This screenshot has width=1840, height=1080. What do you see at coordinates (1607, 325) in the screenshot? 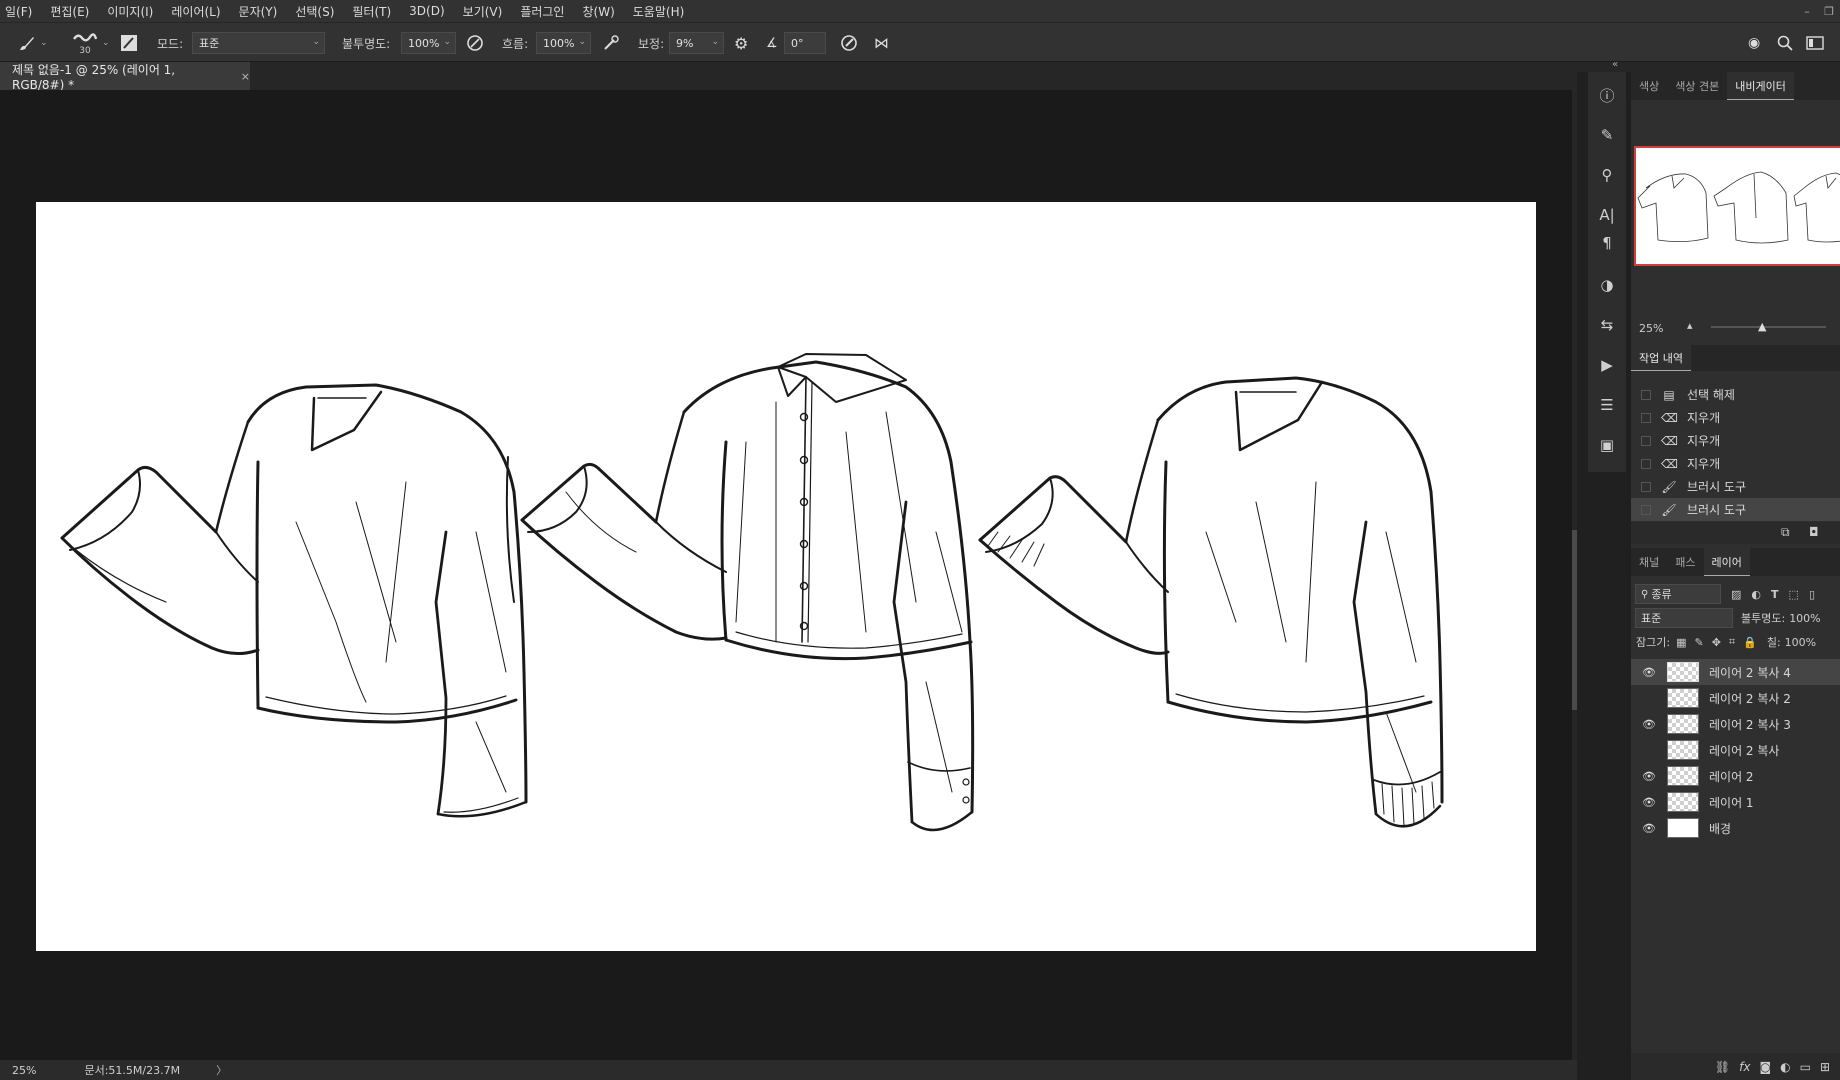
I see `properties-panel-button: ⇆` at bounding box center [1607, 325].